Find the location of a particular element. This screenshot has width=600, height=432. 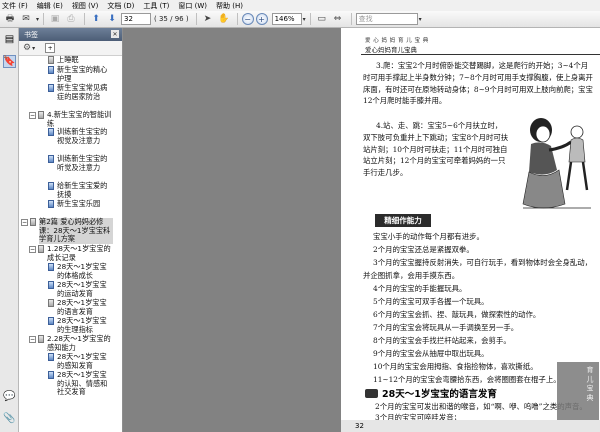

zoom-out-icon: − is located at coordinates (247, 19).